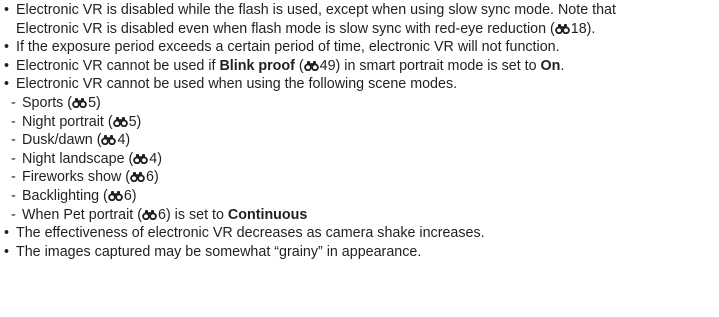 The width and height of the screenshot is (719, 317). I want to click on scene-mode-name: When Pet portrait (, so click(82, 214).